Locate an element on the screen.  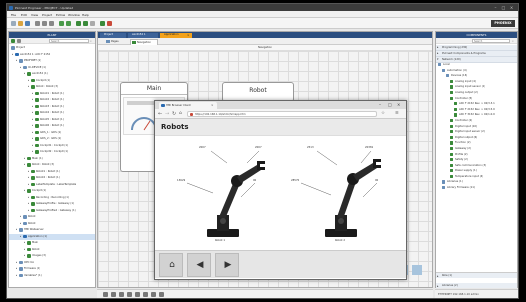
nav-home-button: ⌂ is located at coordinates (171, 265).